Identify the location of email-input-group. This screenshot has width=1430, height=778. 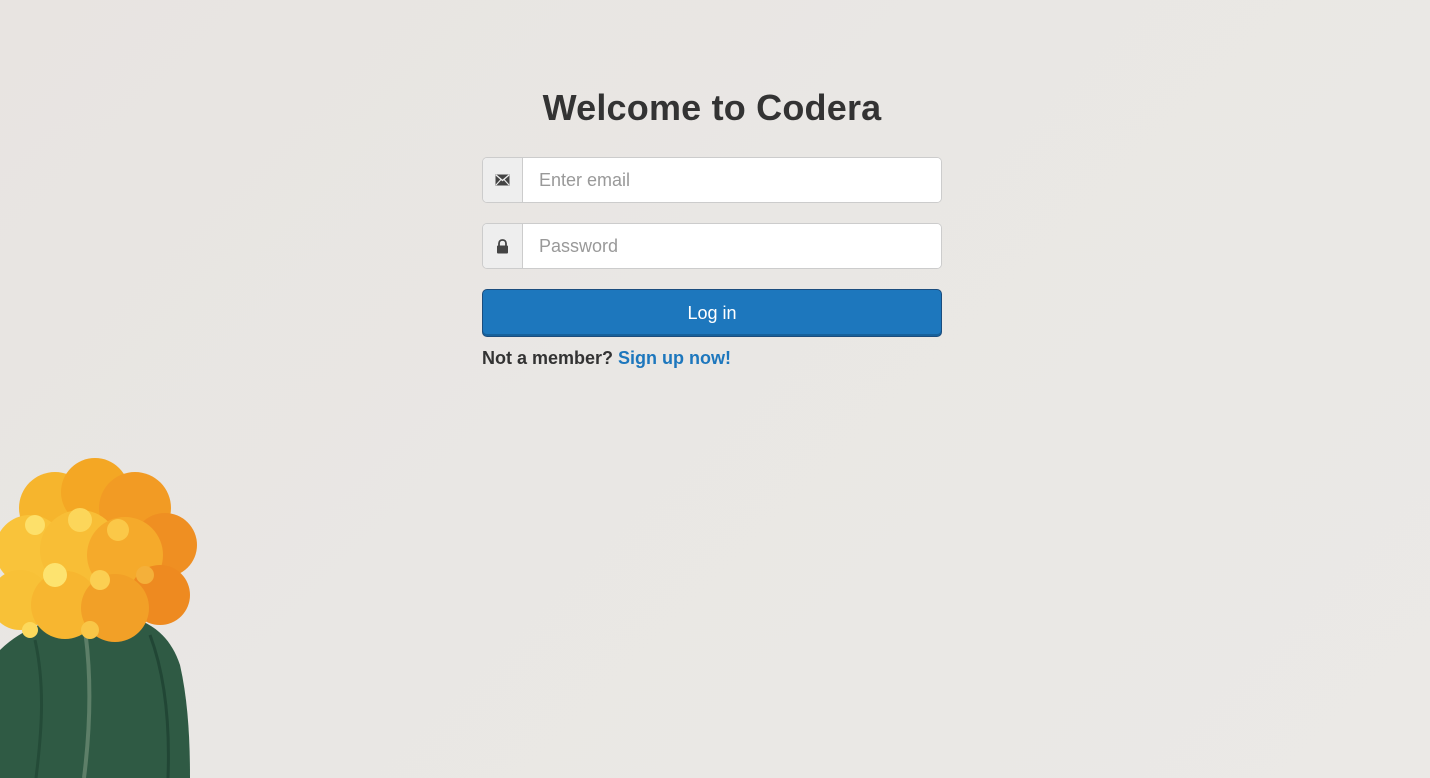
(712, 180).